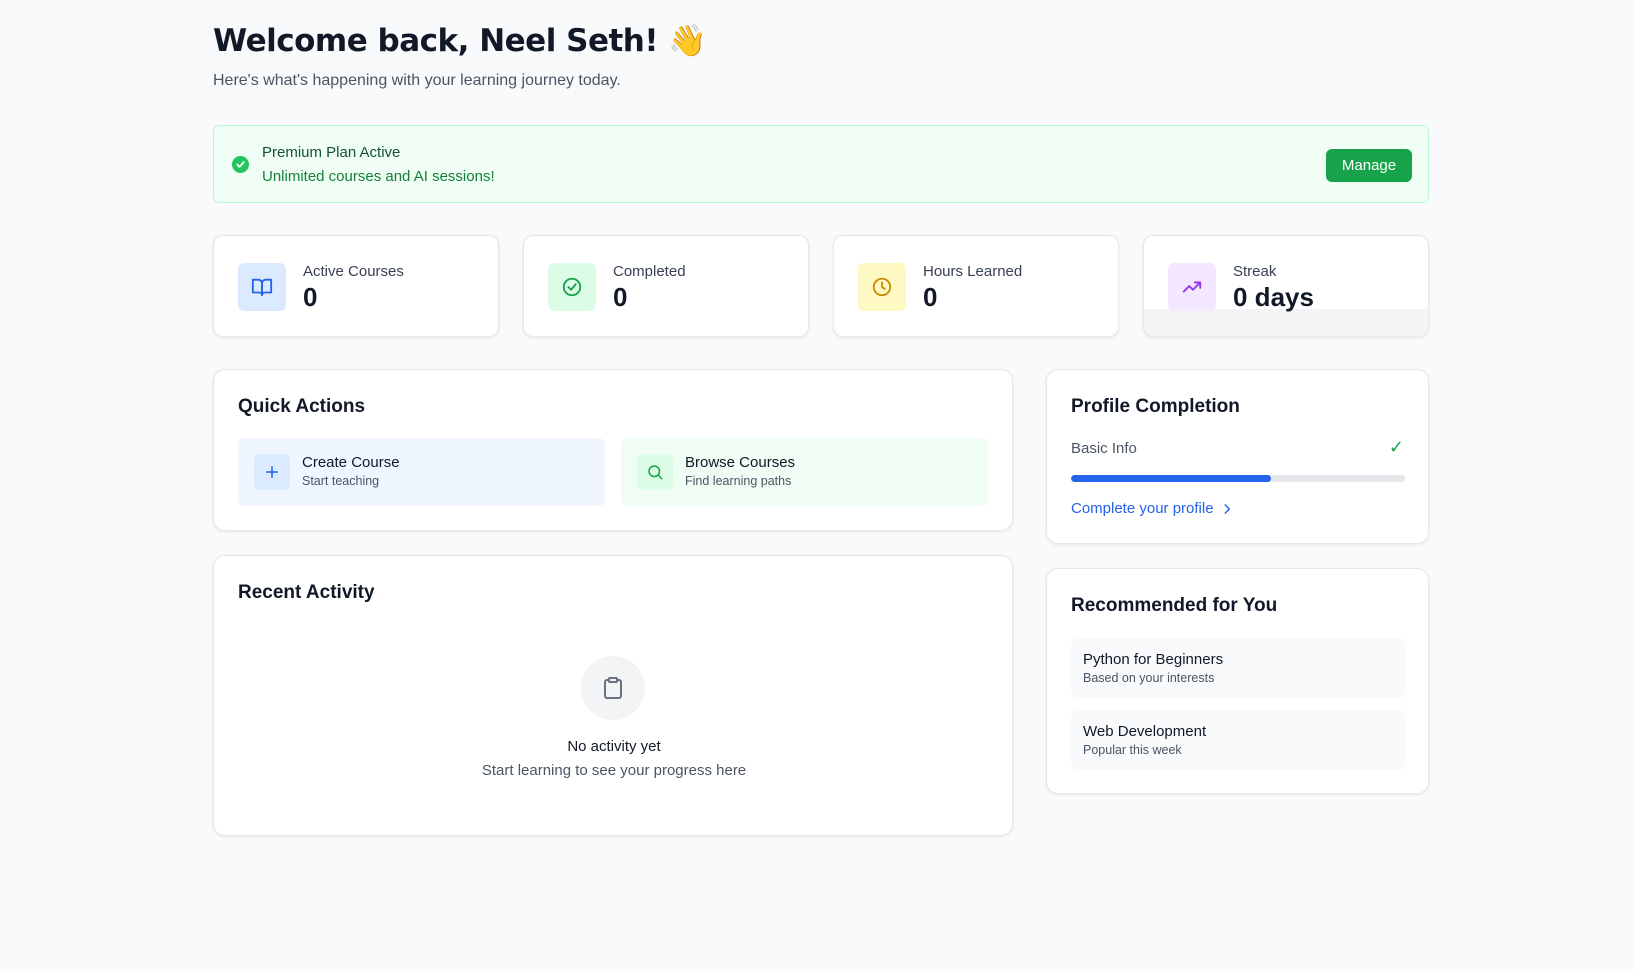 This screenshot has width=1634, height=971. I want to click on action-subtitle: Find learning paths, so click(738, 481).